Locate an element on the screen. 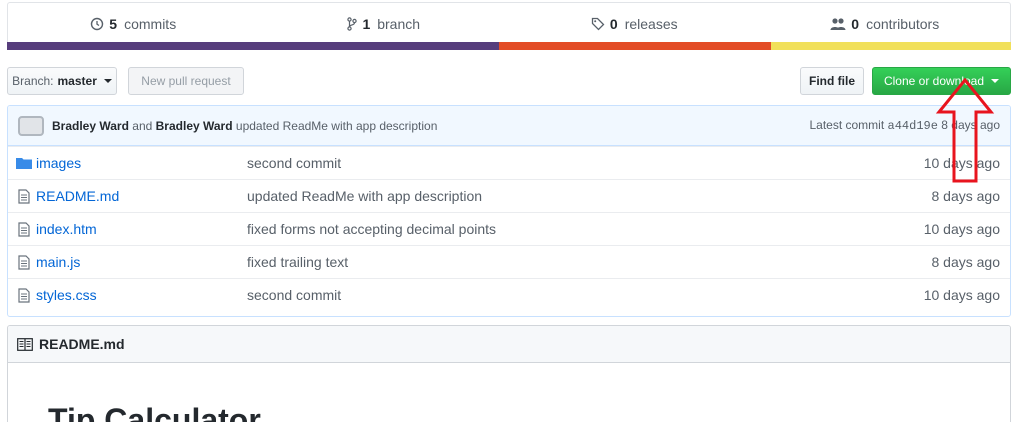 Image resolution: width=1021 pixels, height=422 pixels. commit-sha: a44d19e is located at coordinates (913, 126).